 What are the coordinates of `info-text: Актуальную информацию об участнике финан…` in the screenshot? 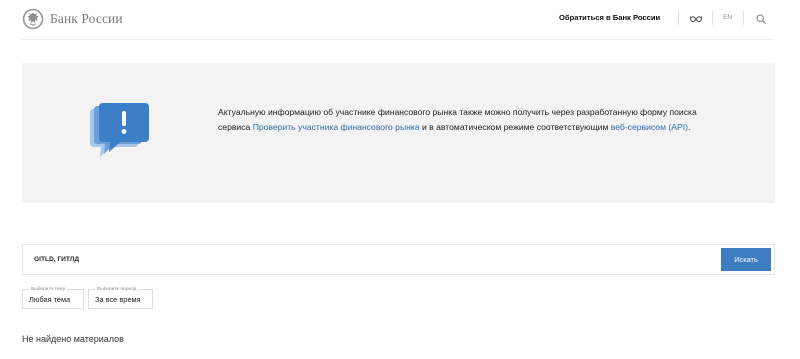 It's located at (473, 120).